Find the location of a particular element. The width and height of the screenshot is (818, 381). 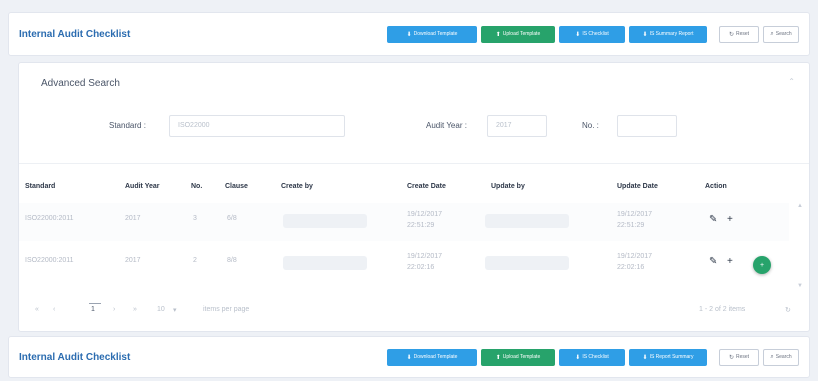

cell-update-date: 19/12/2017 22:02:16 is located at coordinates (635, 262).